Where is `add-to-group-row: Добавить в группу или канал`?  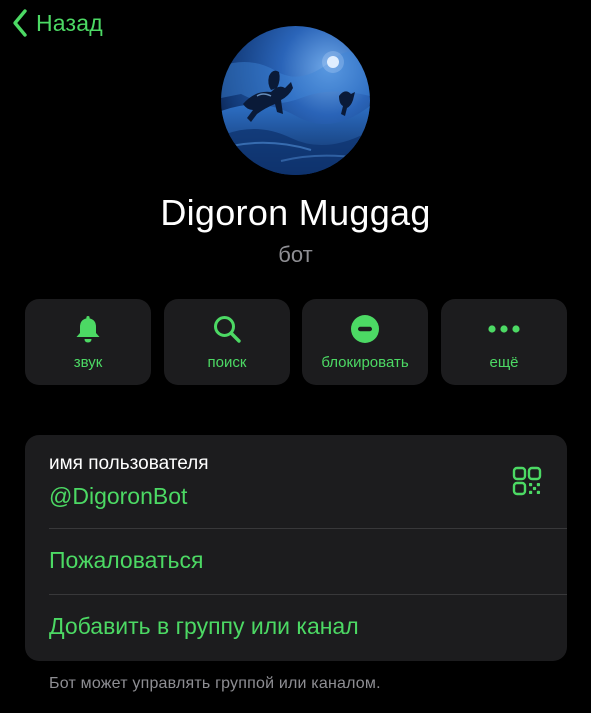 add-to-group-row: Добавить в группу или канал is located at coordinates (296, 628).